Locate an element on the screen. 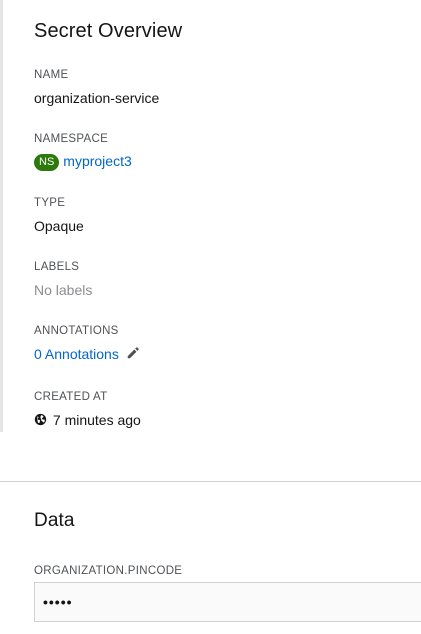 The height and width of the screenshot is (634, 421). annotations-link-text: 0 Annotations is located at coordinates (76, 354).